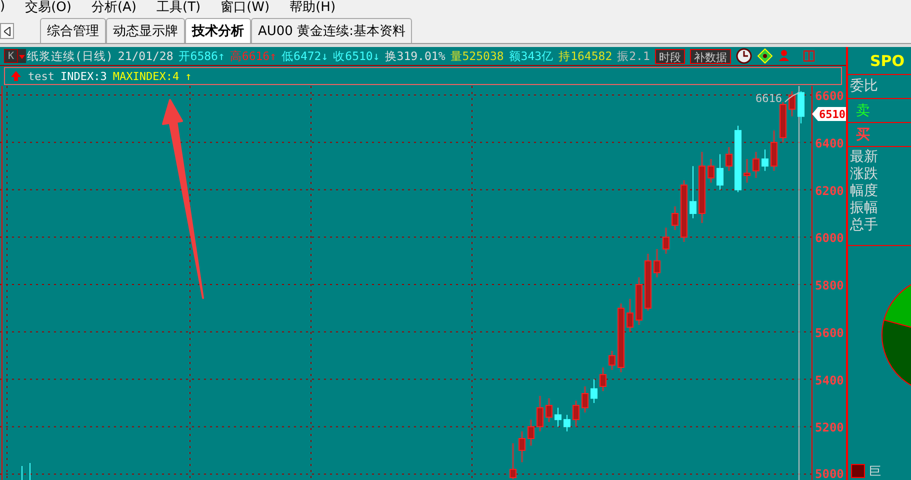  I want to click on stat-label: 幅度, so click(864, 191).